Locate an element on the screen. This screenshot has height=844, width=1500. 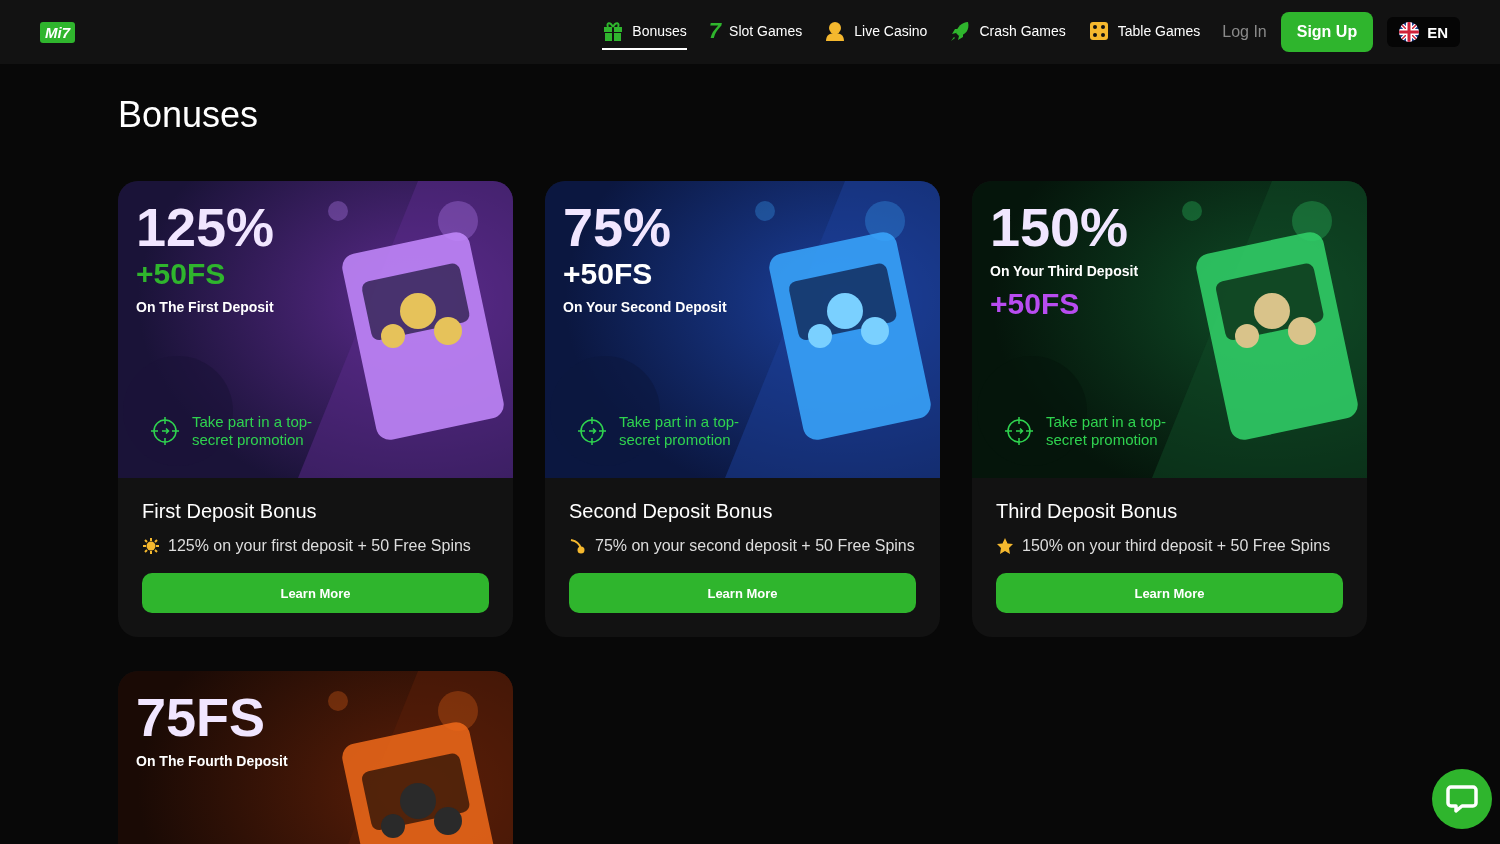
bonus-description: 75% on your second deposit + 50 Free Spins is located at coordinates (755, 546).